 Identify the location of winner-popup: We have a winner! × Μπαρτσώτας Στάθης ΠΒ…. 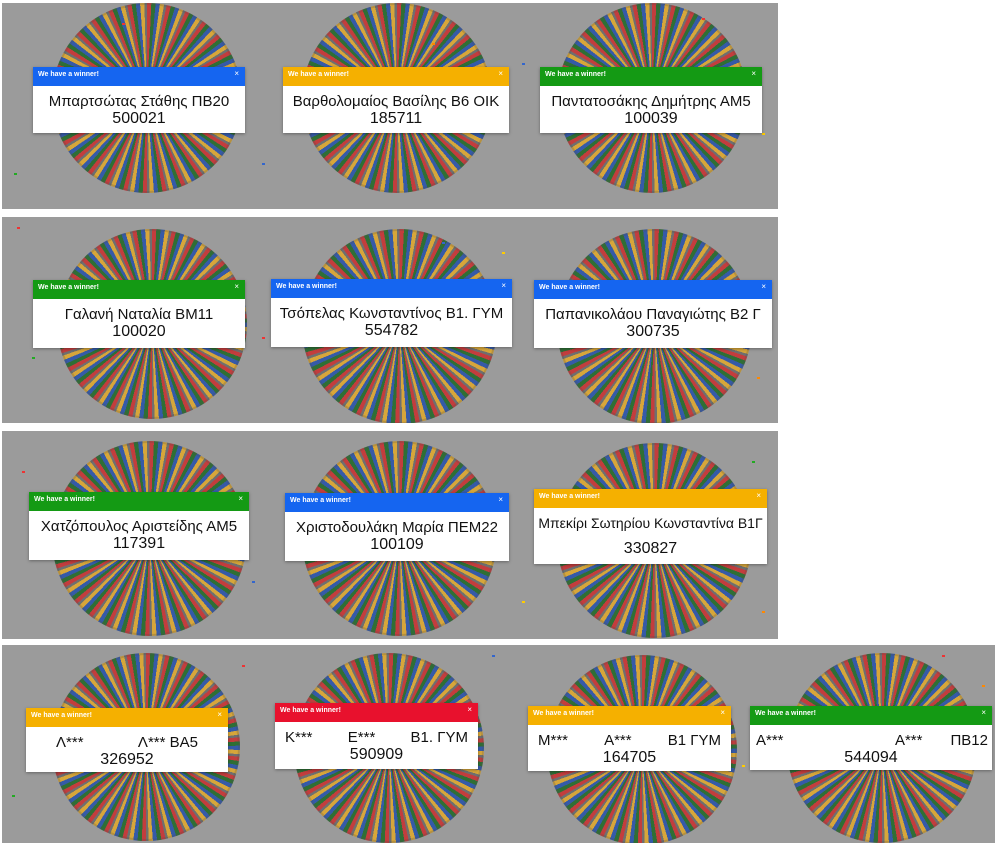
(139, 100).